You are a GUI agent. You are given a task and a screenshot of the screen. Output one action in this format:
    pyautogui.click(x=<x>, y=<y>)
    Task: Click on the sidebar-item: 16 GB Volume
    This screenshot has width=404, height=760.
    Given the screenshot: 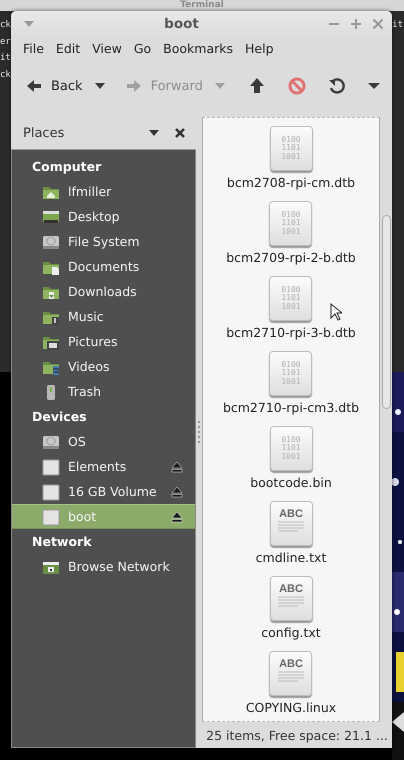 What is the action you would take?
    pyautogui.click(x=103, y=491)
    